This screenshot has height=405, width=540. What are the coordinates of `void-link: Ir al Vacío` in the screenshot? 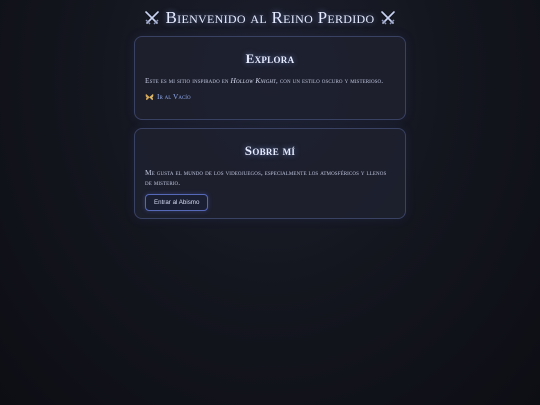 It's located at (174, 96).